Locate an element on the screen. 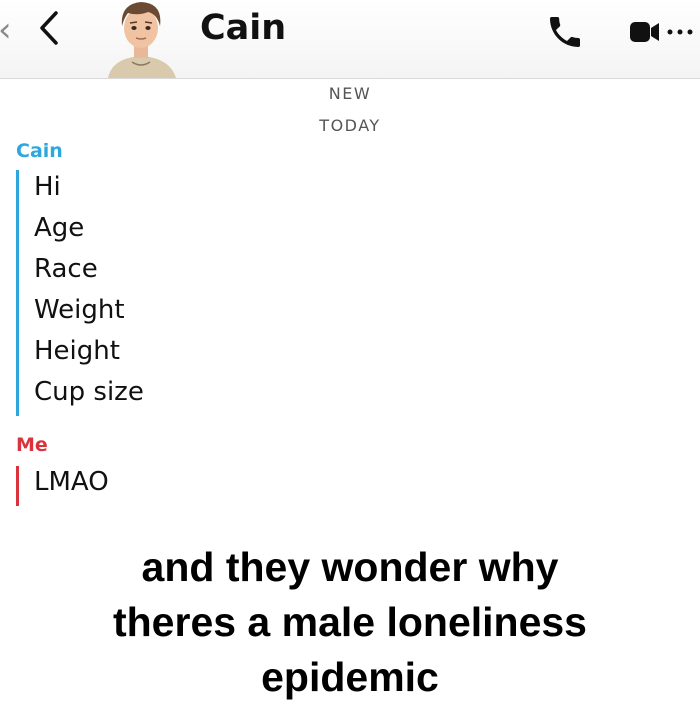 Image resolution: width=700 pixels, height=724 pixels. call-button is located at coordinates (565, 32).